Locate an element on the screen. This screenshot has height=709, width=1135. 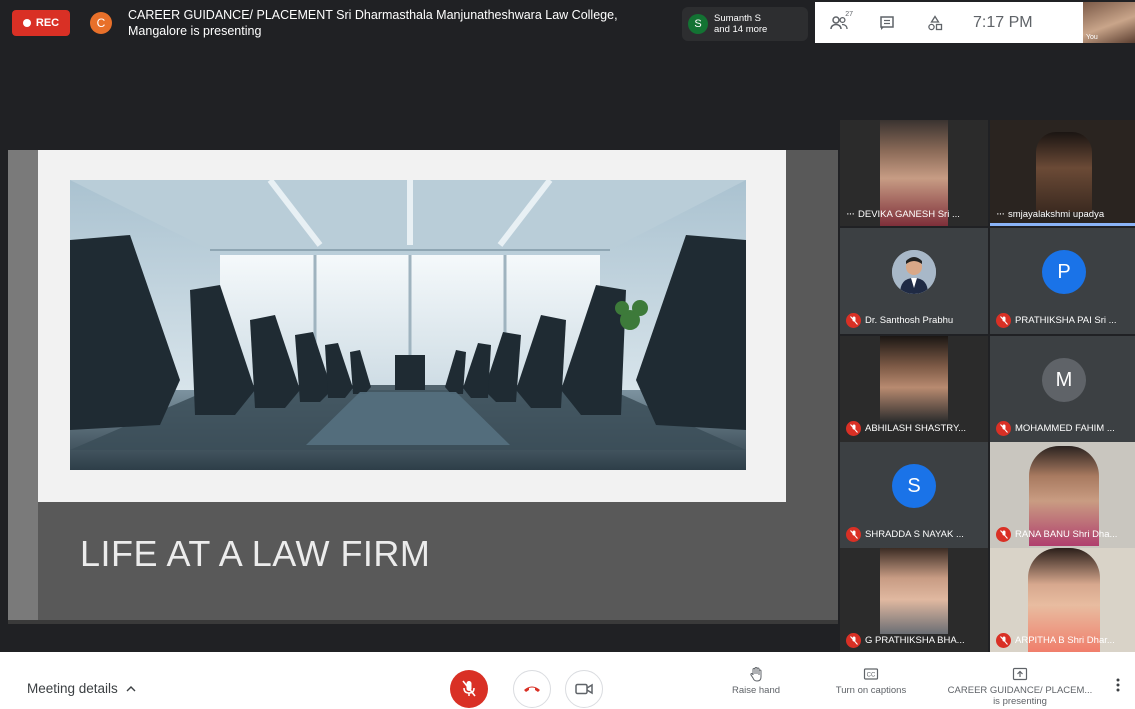
captions-label: Turn on captions is located at coordinates (871, 690).